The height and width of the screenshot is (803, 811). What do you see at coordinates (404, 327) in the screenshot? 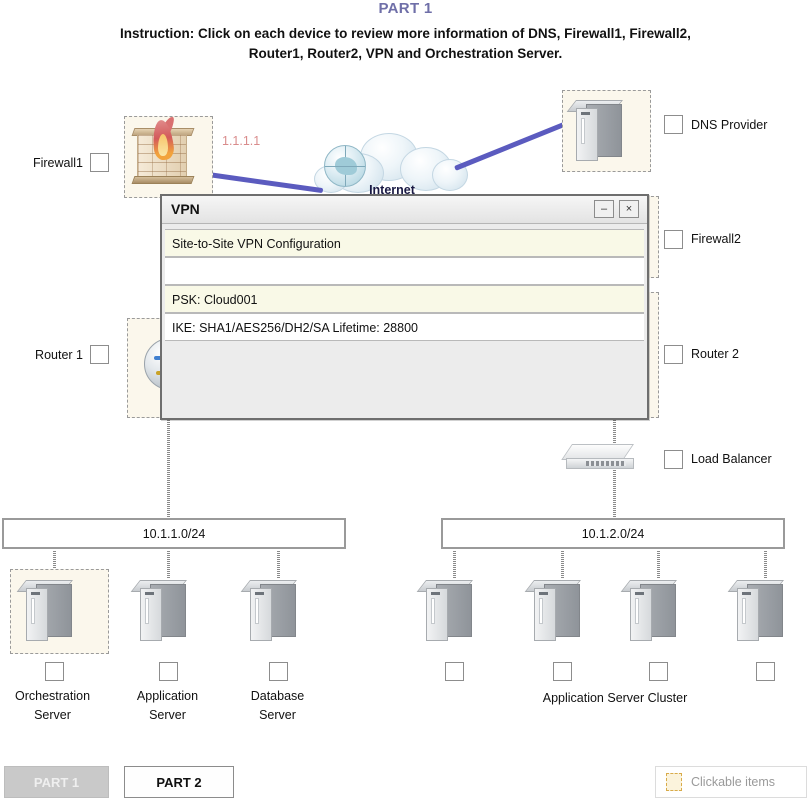
I see `vpn-row-3: IKE: SHA1/AES256/DH2/SA Lifetime: 28800` at bounding box center [404, 327].